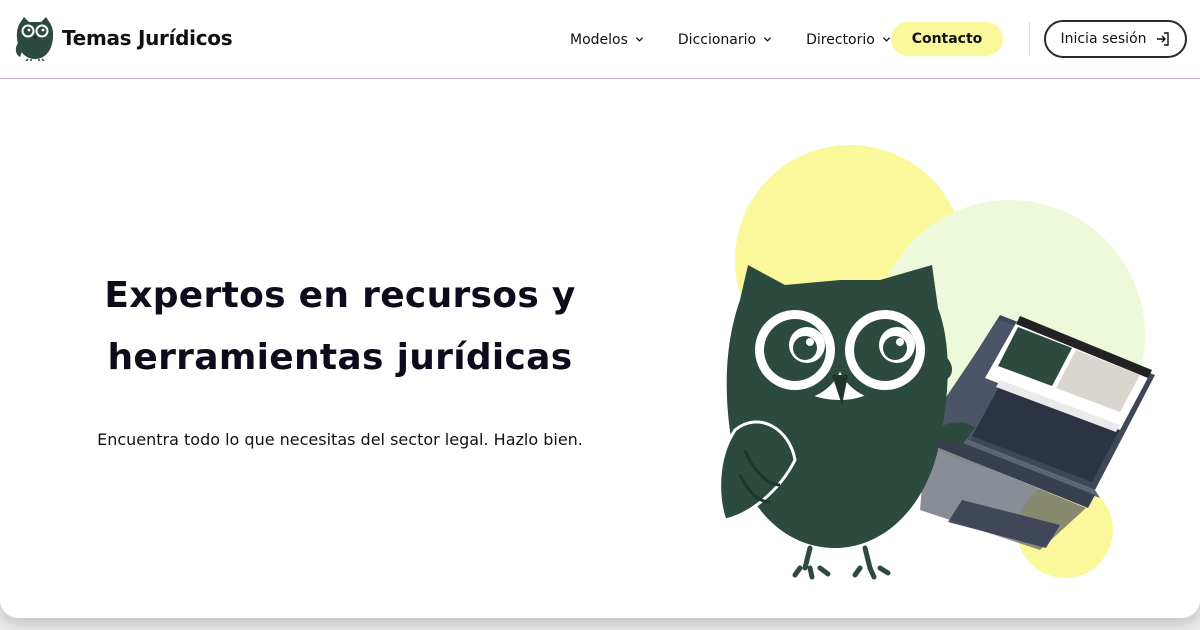  What do you see at coordinates (147, 38) in the screenshot?
I see `brand-name: Temas Jurídicos` at bounding box center [147, 38].